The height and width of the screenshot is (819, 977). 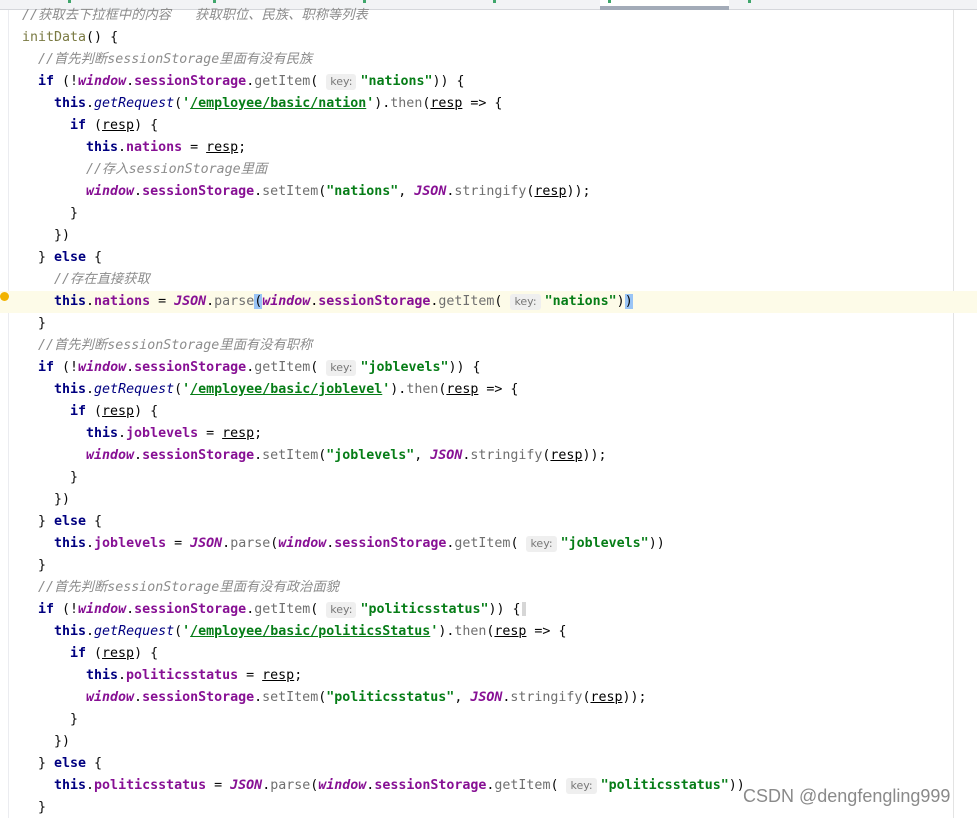 I want to click on code-token: /employee/basic/politicsStatus, so click(x=310, y=631).